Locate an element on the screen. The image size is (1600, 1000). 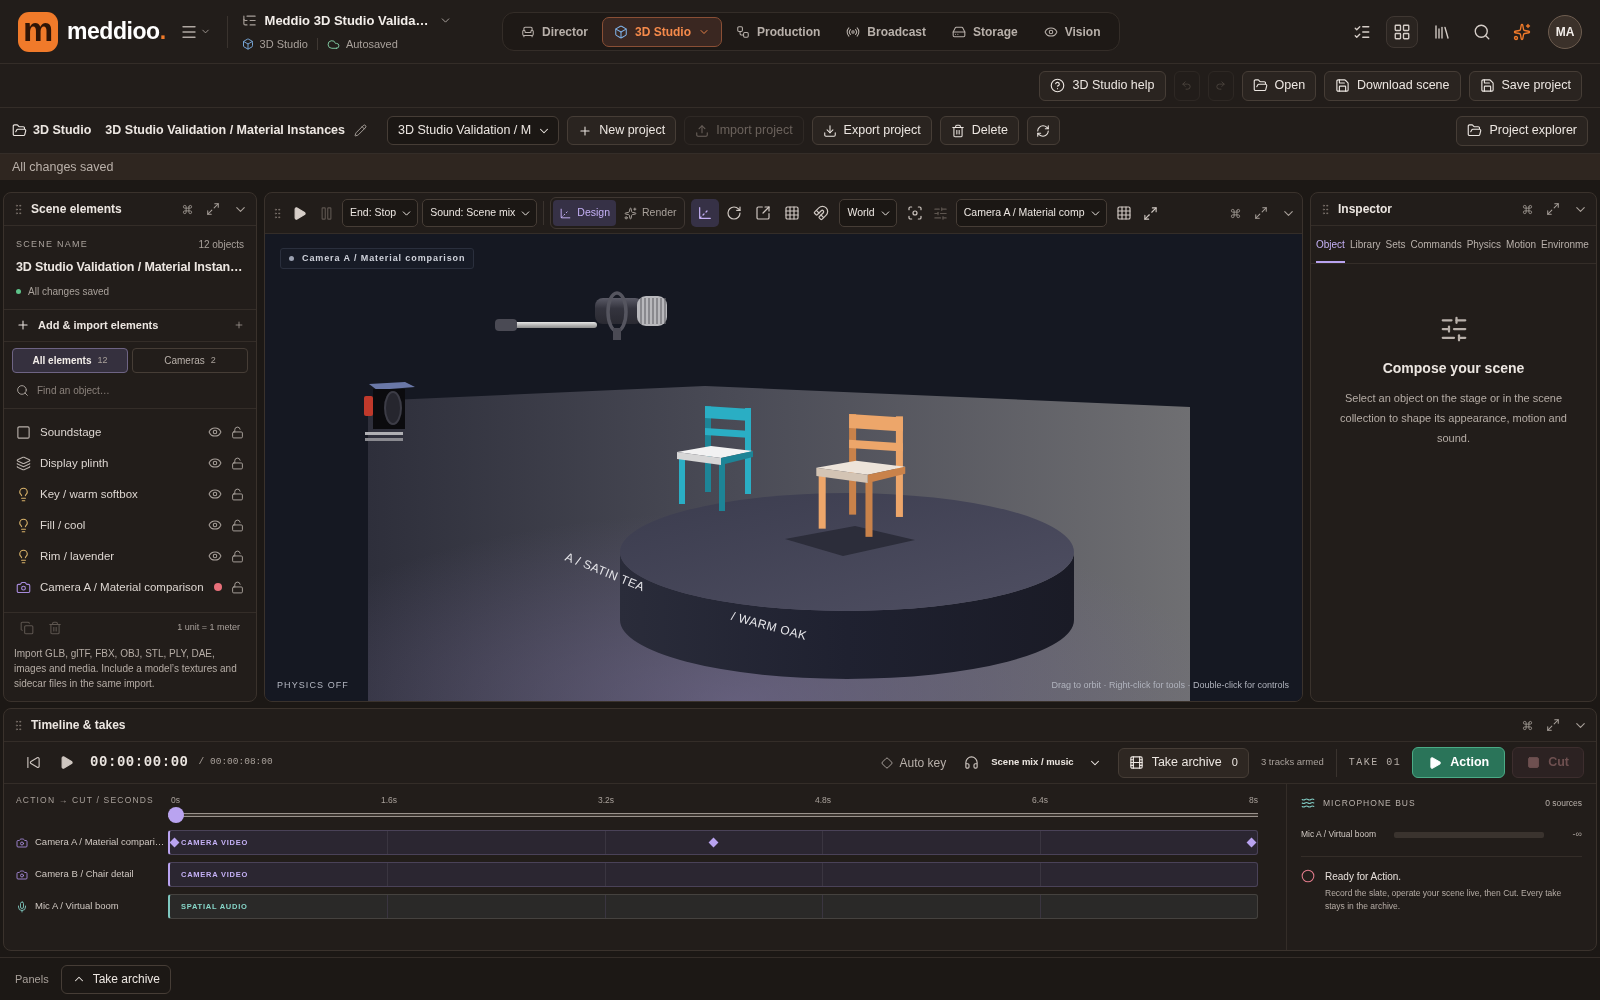
mode-tab: Design is located at coordinates (585, 213).